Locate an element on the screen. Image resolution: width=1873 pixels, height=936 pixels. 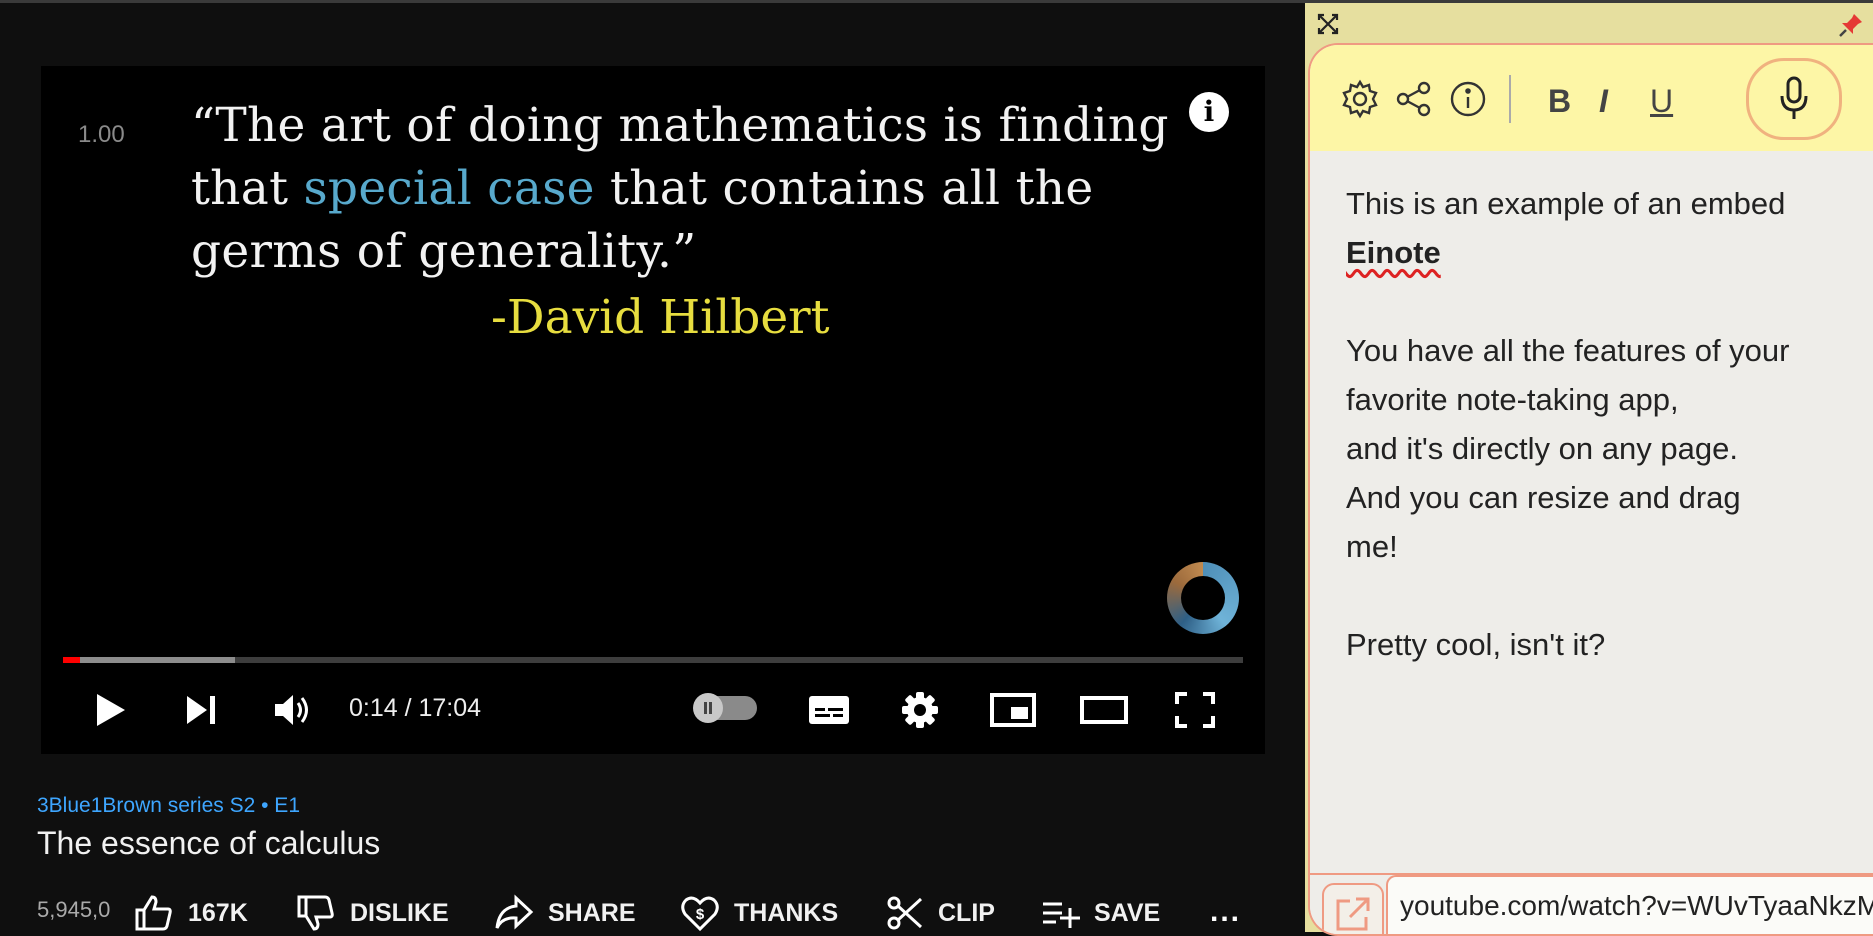
quote-highlight: special case is located at coordinates (449, 188).